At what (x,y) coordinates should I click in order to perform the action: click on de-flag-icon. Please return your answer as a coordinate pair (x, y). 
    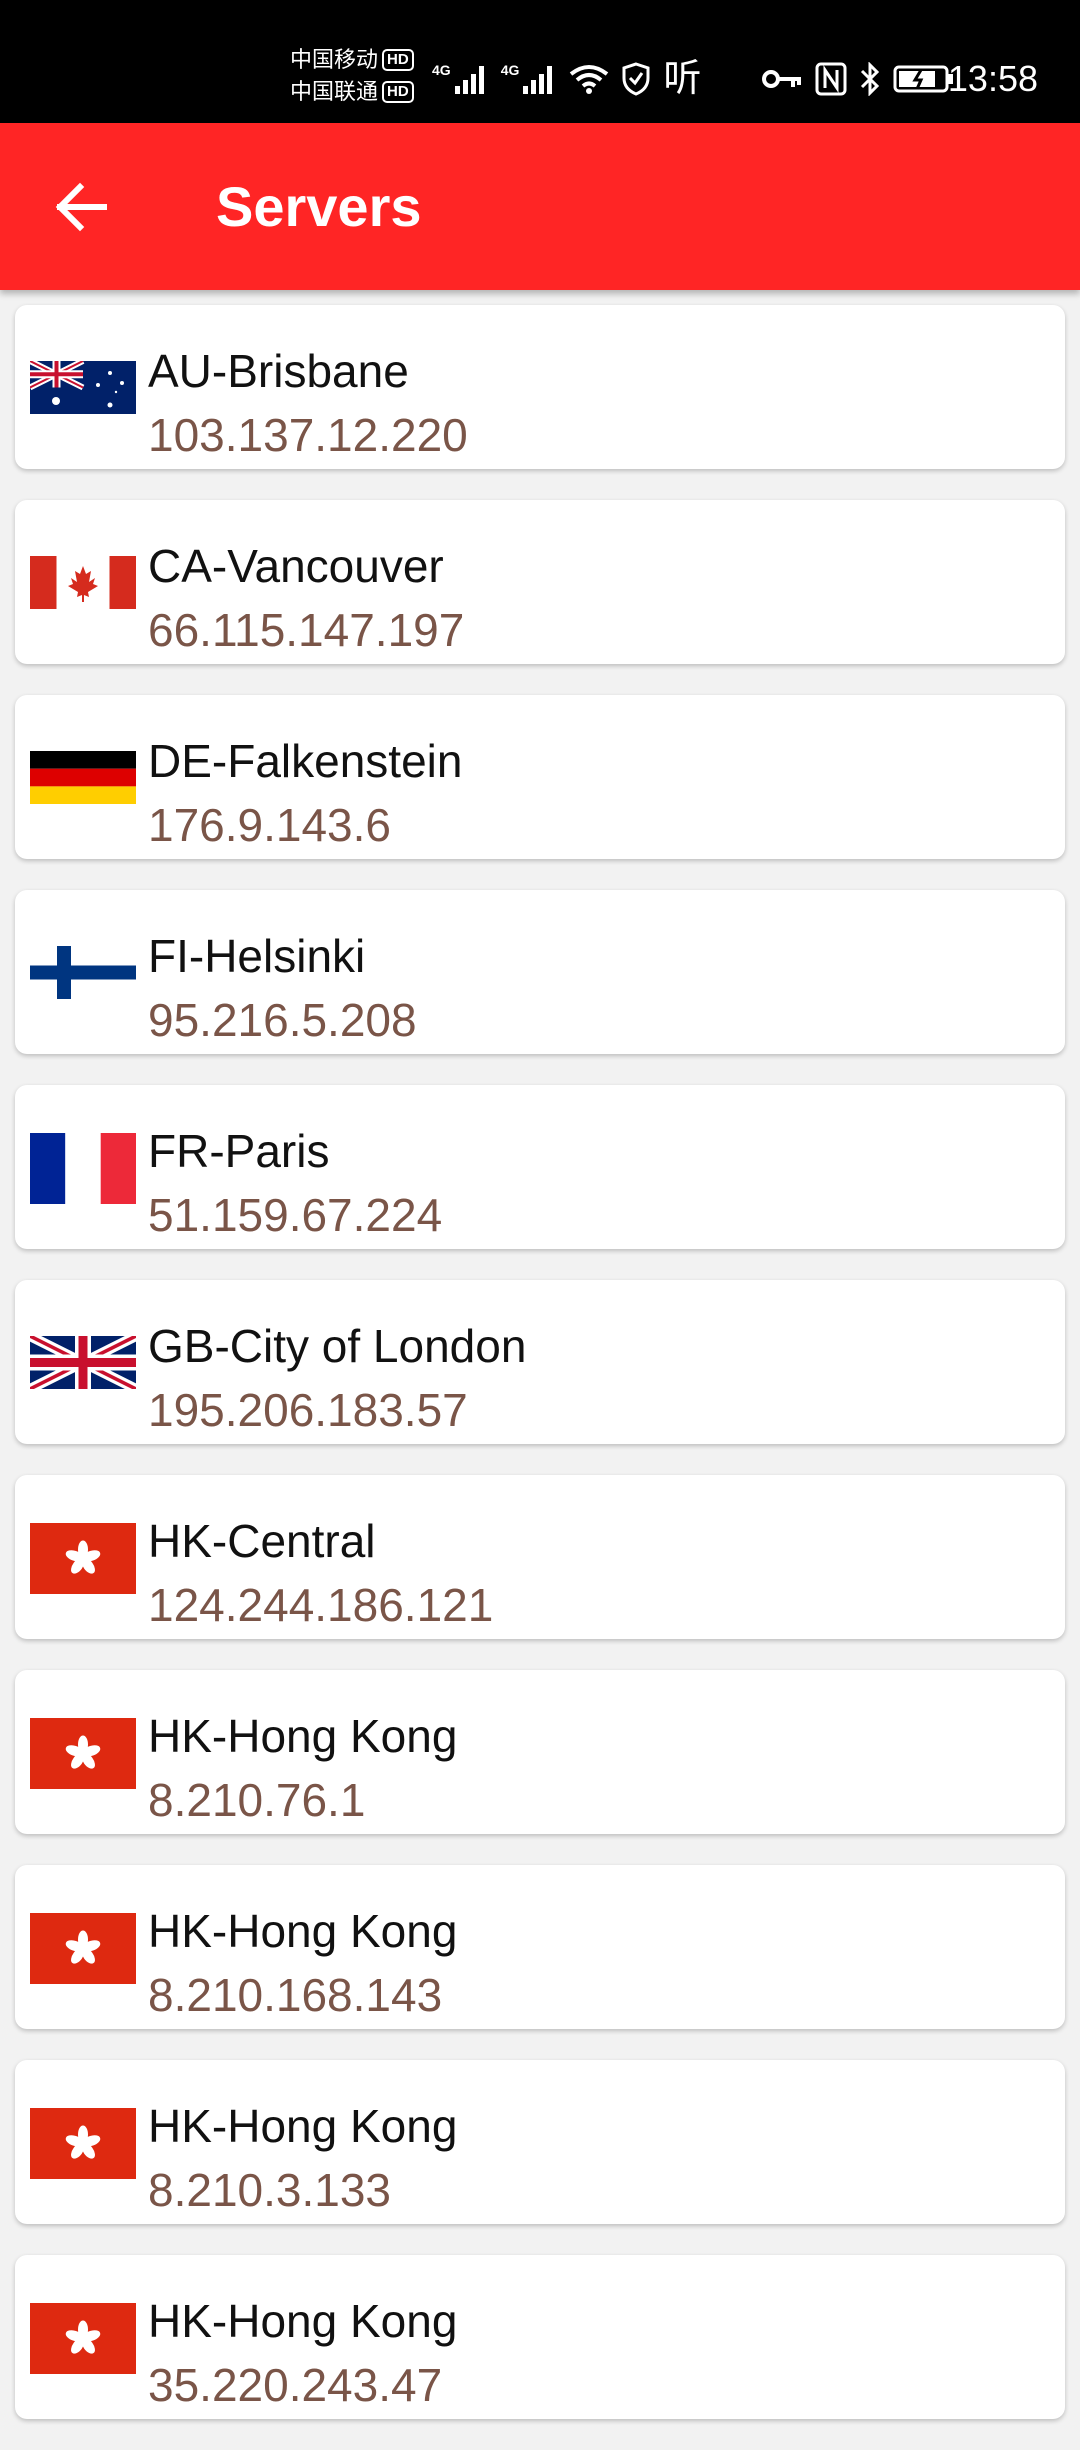
    Looking at the image, I should click on (83, 777).